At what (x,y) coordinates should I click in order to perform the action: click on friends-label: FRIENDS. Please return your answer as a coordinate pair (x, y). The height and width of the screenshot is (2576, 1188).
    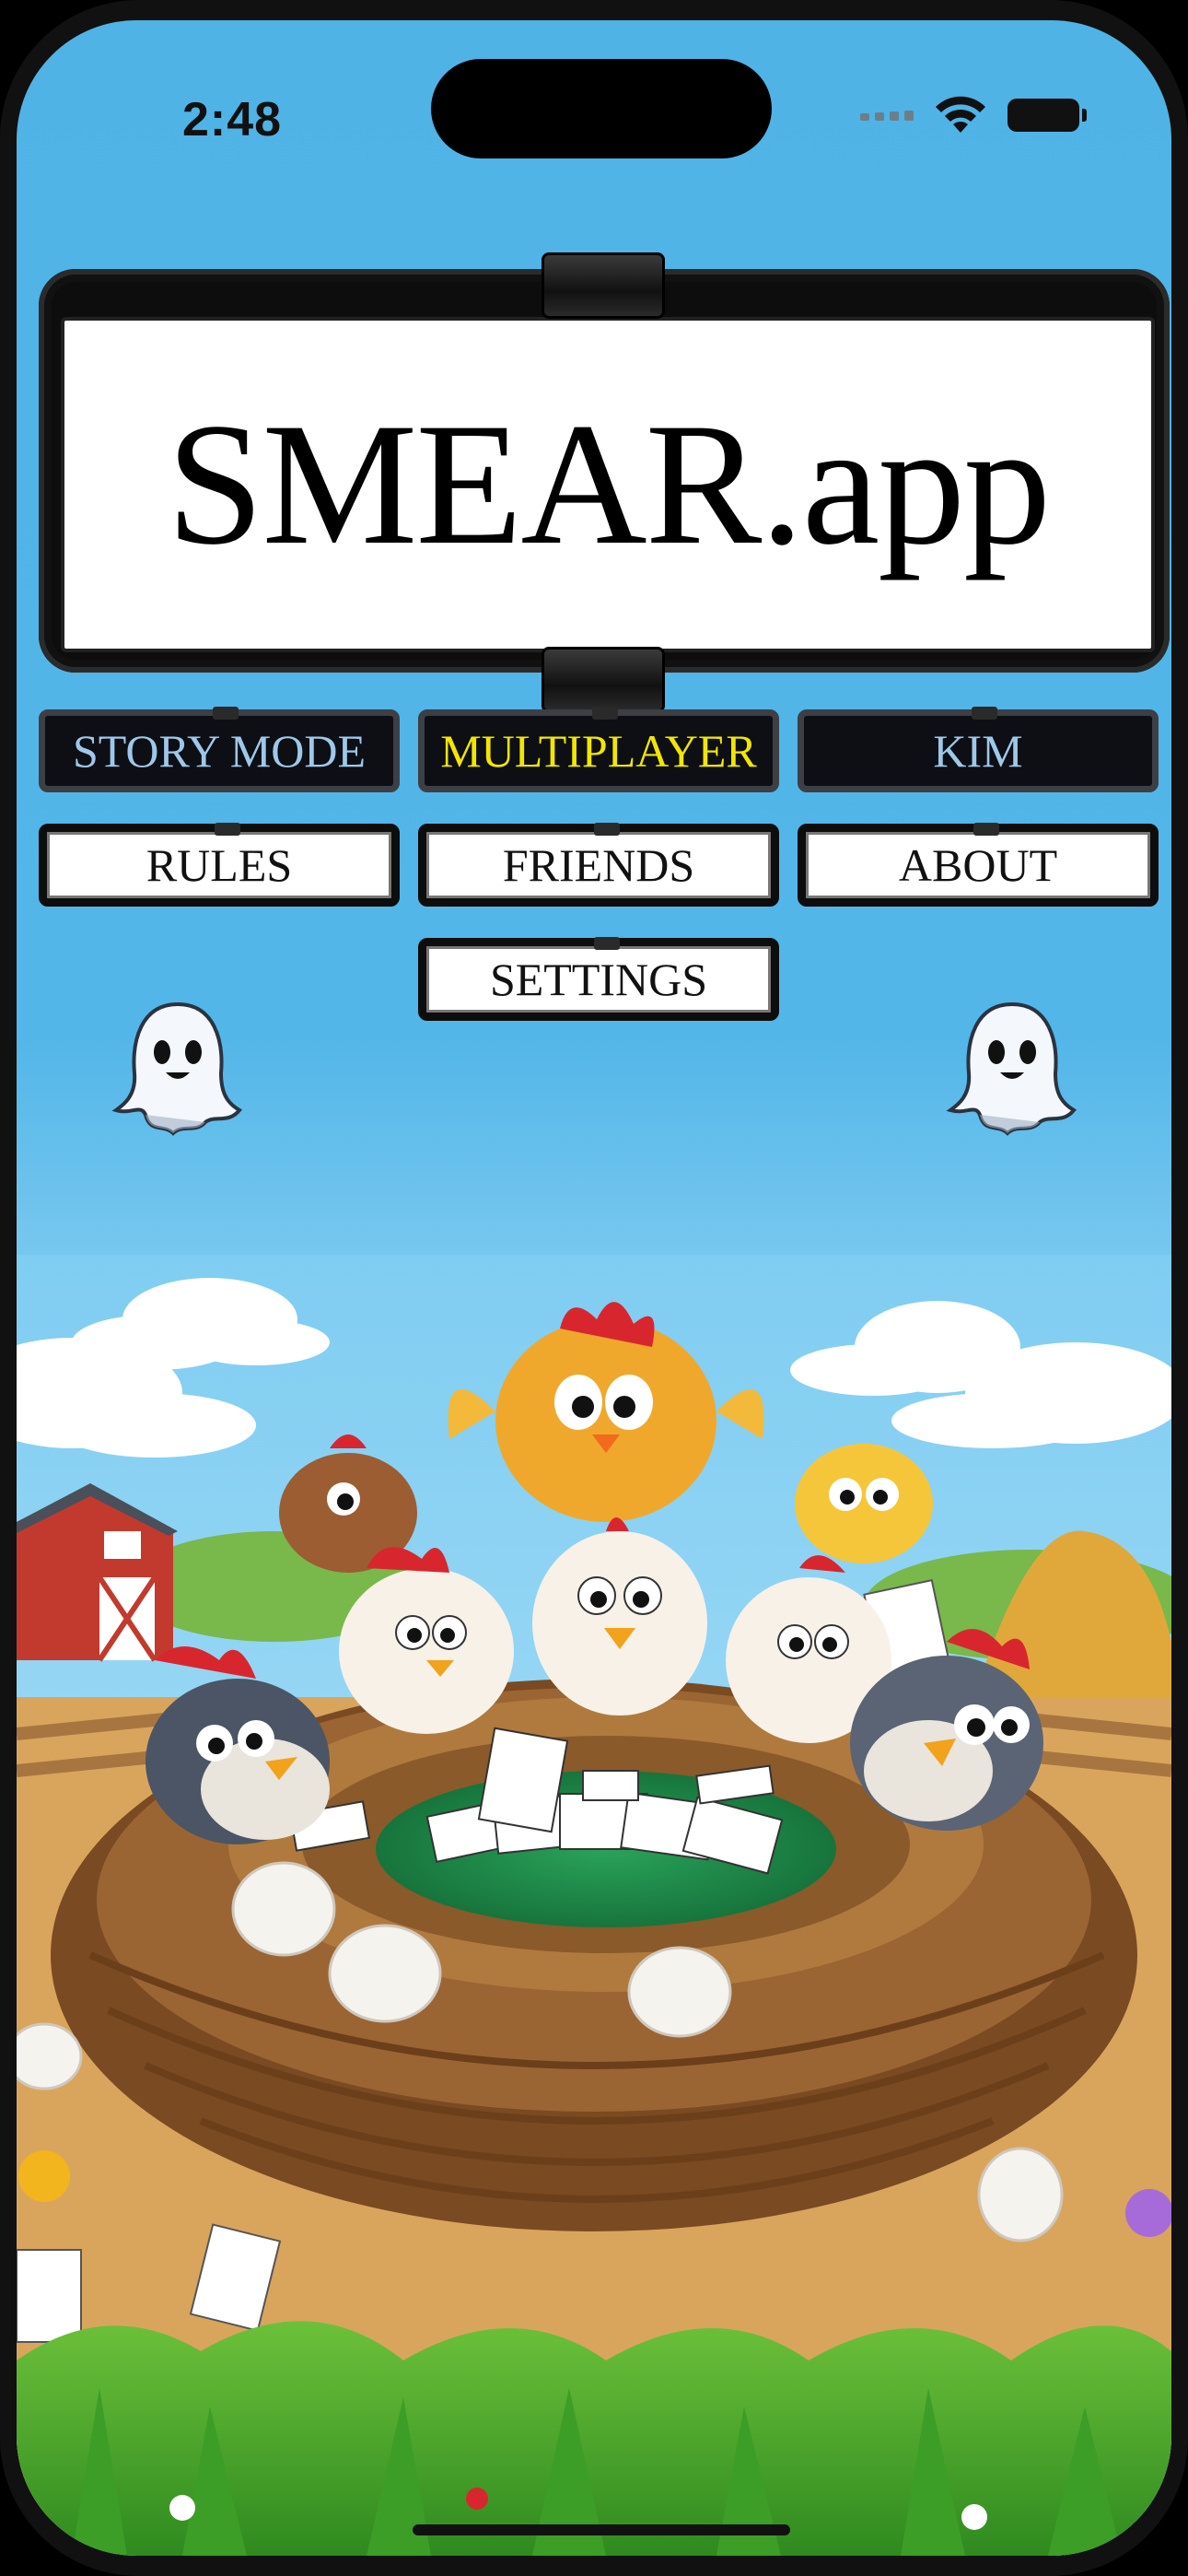
    Looking at the image, I should click on (598, 865).